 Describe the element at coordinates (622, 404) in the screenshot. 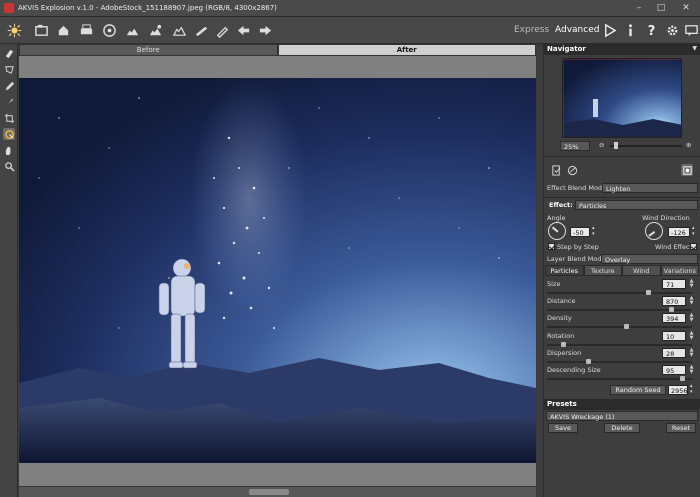

I see `presets-header: Presets` at that location.